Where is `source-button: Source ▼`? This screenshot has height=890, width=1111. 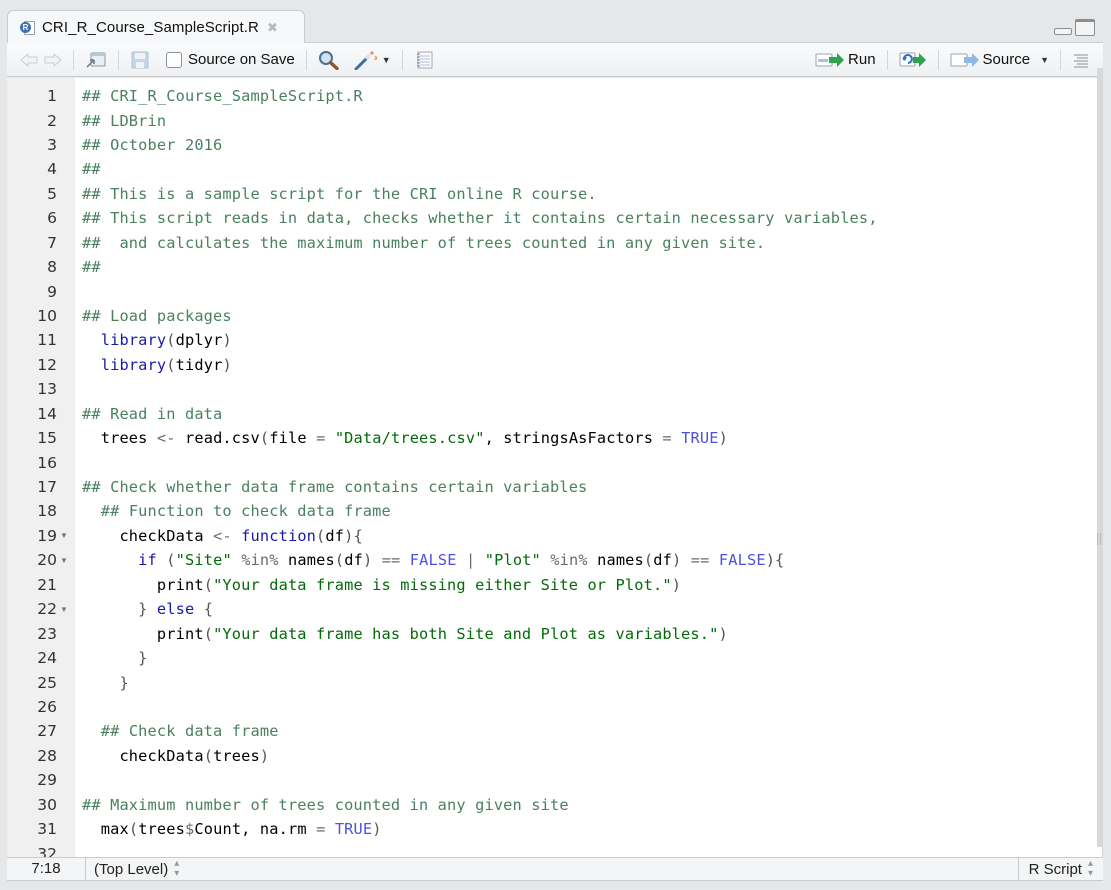
source-button: Source ▼ is located at coordinates (999, 60).